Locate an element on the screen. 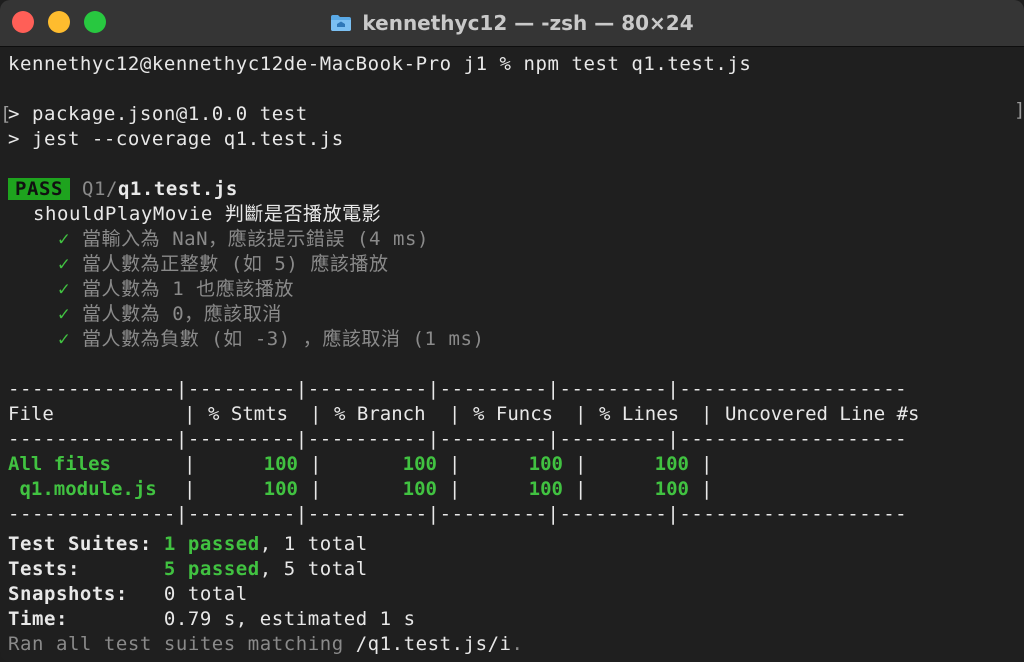 This screenshot has width=1024, height=662. test-case-label: 當人數為 0，應該取消 is located at coordinates (182, 314).